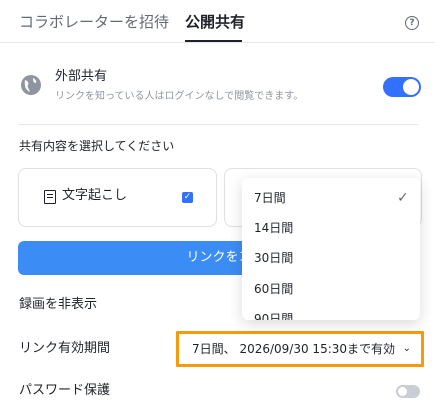 Image resolution: width=435 pixels, height=406 pixels. I want to click on document-icon, so click(50, 197).